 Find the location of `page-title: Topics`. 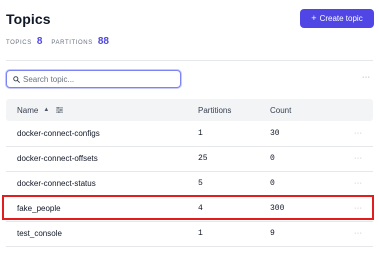

page-title: Topics is located at coordinates (28, 19).